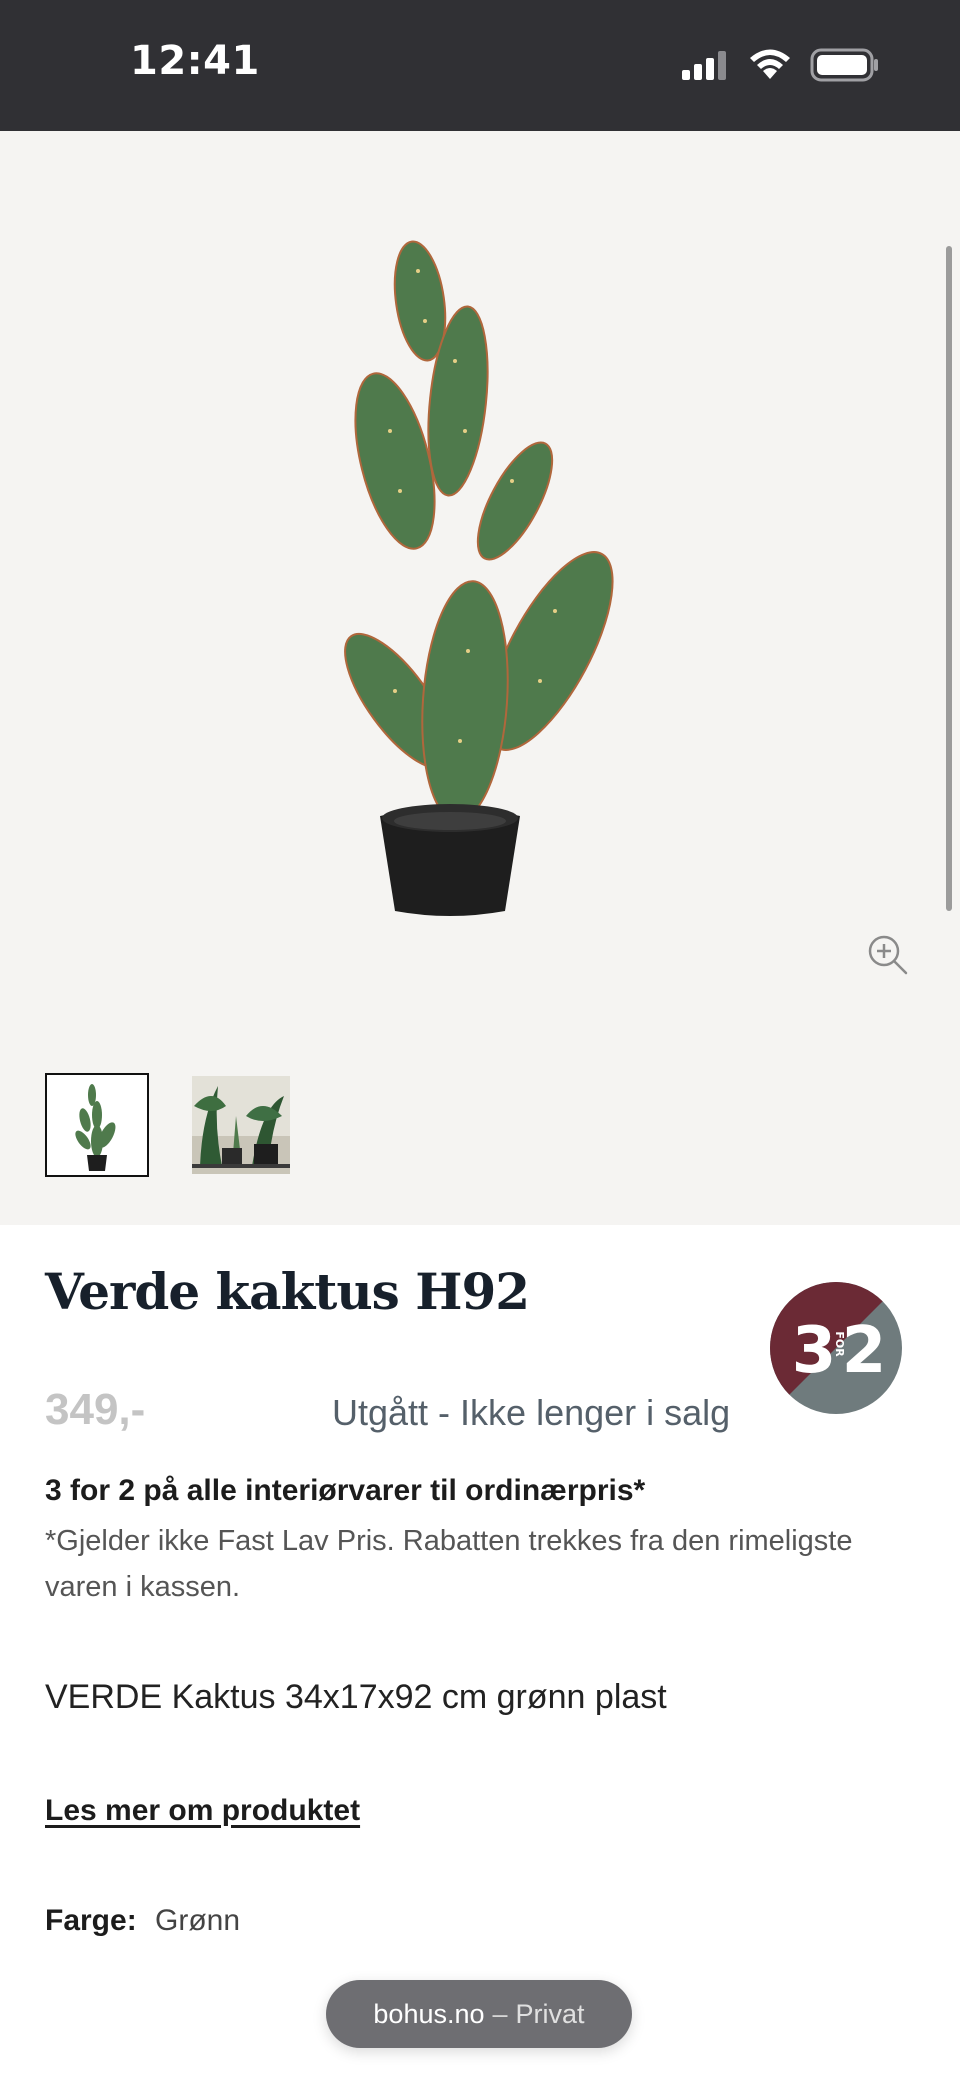 The height and width of the screenshot is (2081, 960). Describe the element at coordinates (864, 1351) in the screenshot. I see `badge-number-2: 2` at that location.